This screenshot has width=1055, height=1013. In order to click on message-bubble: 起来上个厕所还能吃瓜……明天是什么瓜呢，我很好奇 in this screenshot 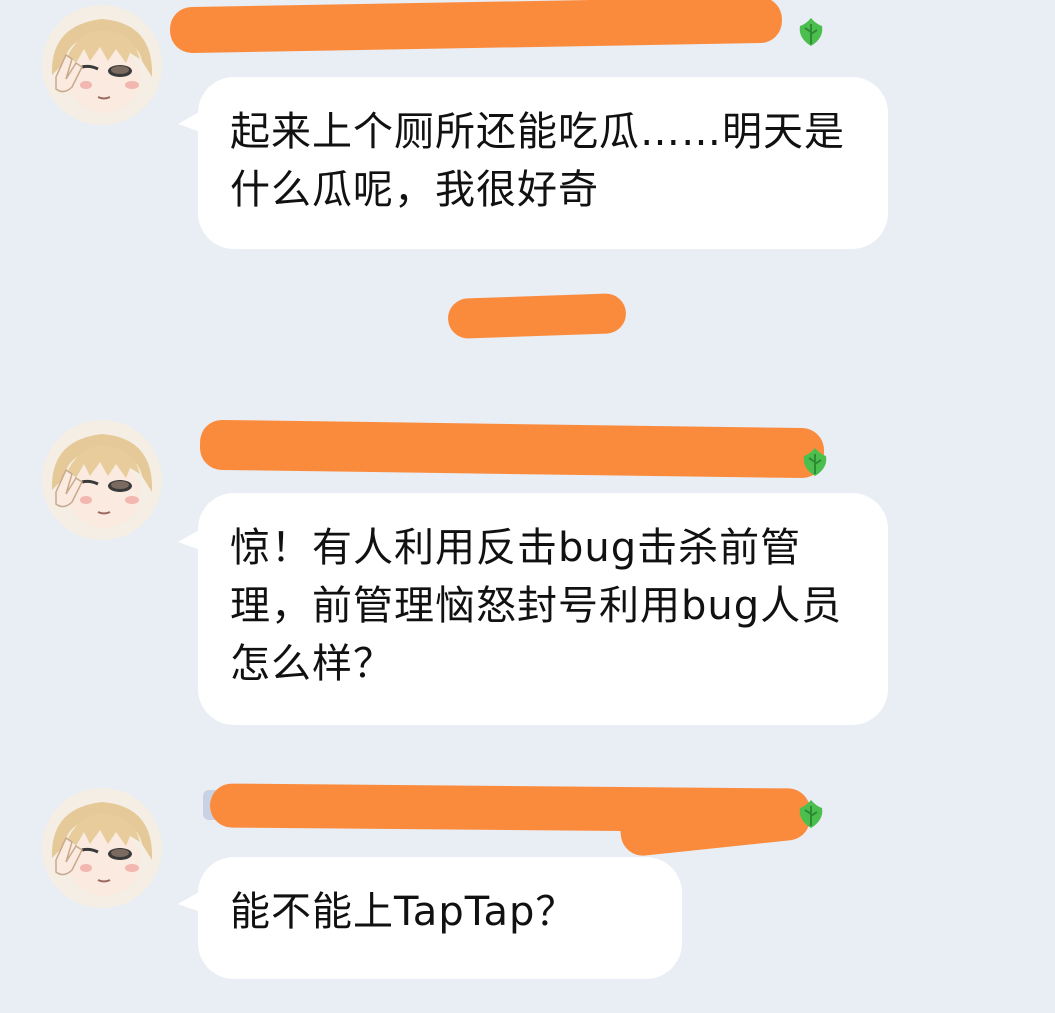, I will do `click(543, 163)`.